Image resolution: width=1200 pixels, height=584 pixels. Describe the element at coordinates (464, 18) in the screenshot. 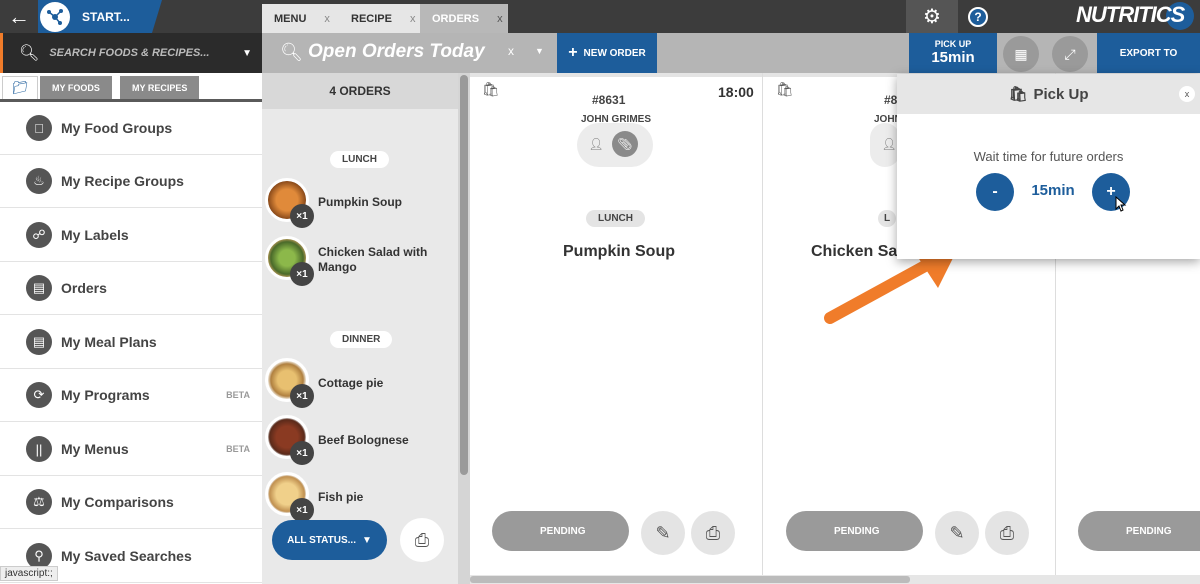

I see `tab-orders: ORDERS x` at that location.